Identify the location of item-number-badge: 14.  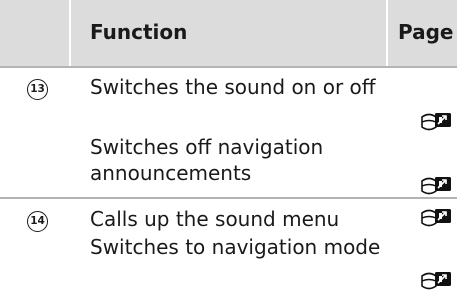
(37, 221).